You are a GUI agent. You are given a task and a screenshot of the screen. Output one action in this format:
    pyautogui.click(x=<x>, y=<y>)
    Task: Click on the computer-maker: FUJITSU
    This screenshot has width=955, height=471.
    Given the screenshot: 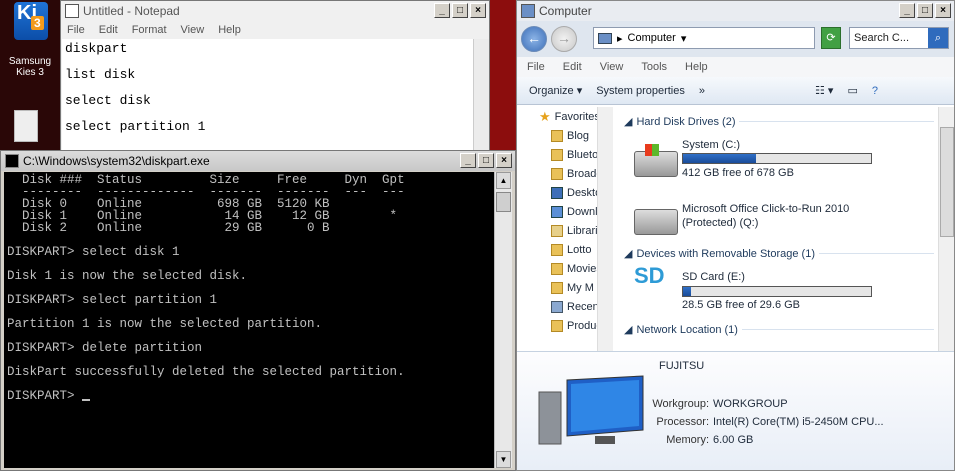 What is the action you would take?
    pyautogui.click(x=682, y=366)
    